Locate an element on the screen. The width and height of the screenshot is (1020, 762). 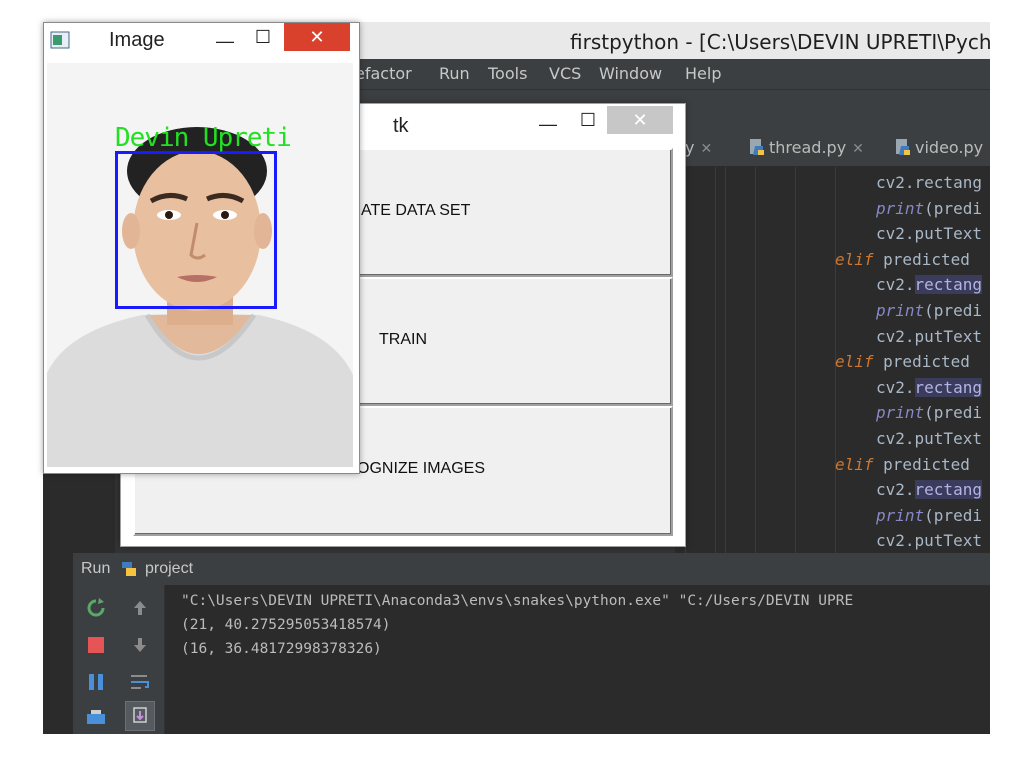
run-label: Run is located at coordinates (96, 568).